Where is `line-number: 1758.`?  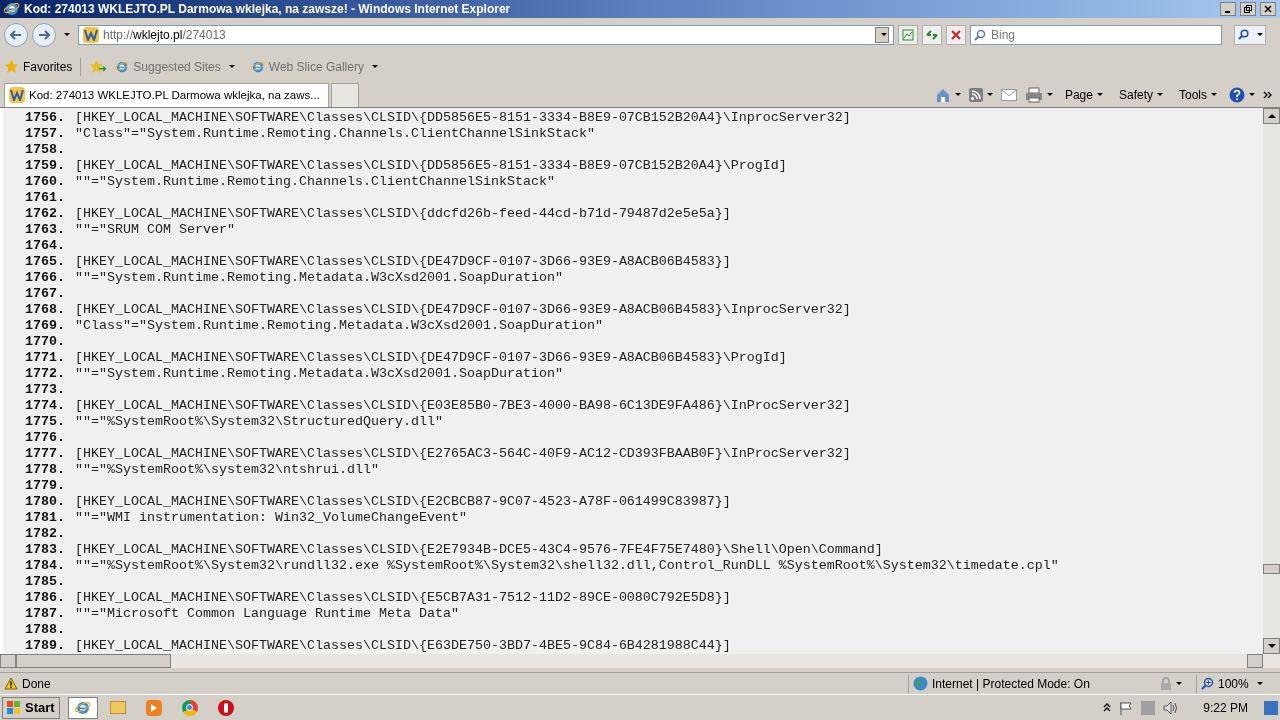
line-number: 1758. is located at coordinates (44, 149).